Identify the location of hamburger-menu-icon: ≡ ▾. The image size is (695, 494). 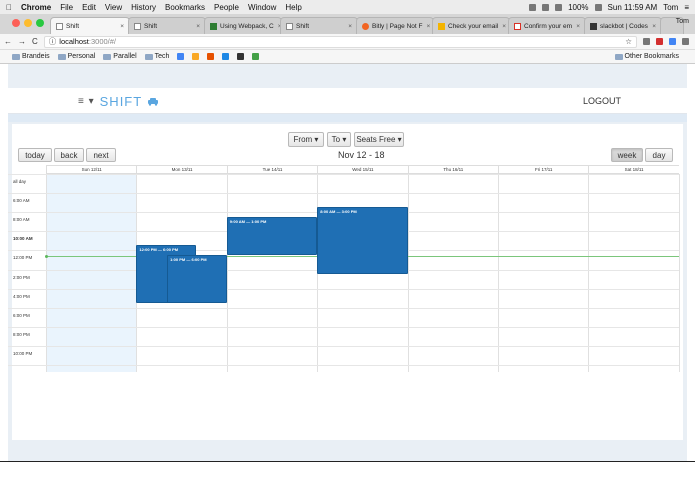
(86, 101).